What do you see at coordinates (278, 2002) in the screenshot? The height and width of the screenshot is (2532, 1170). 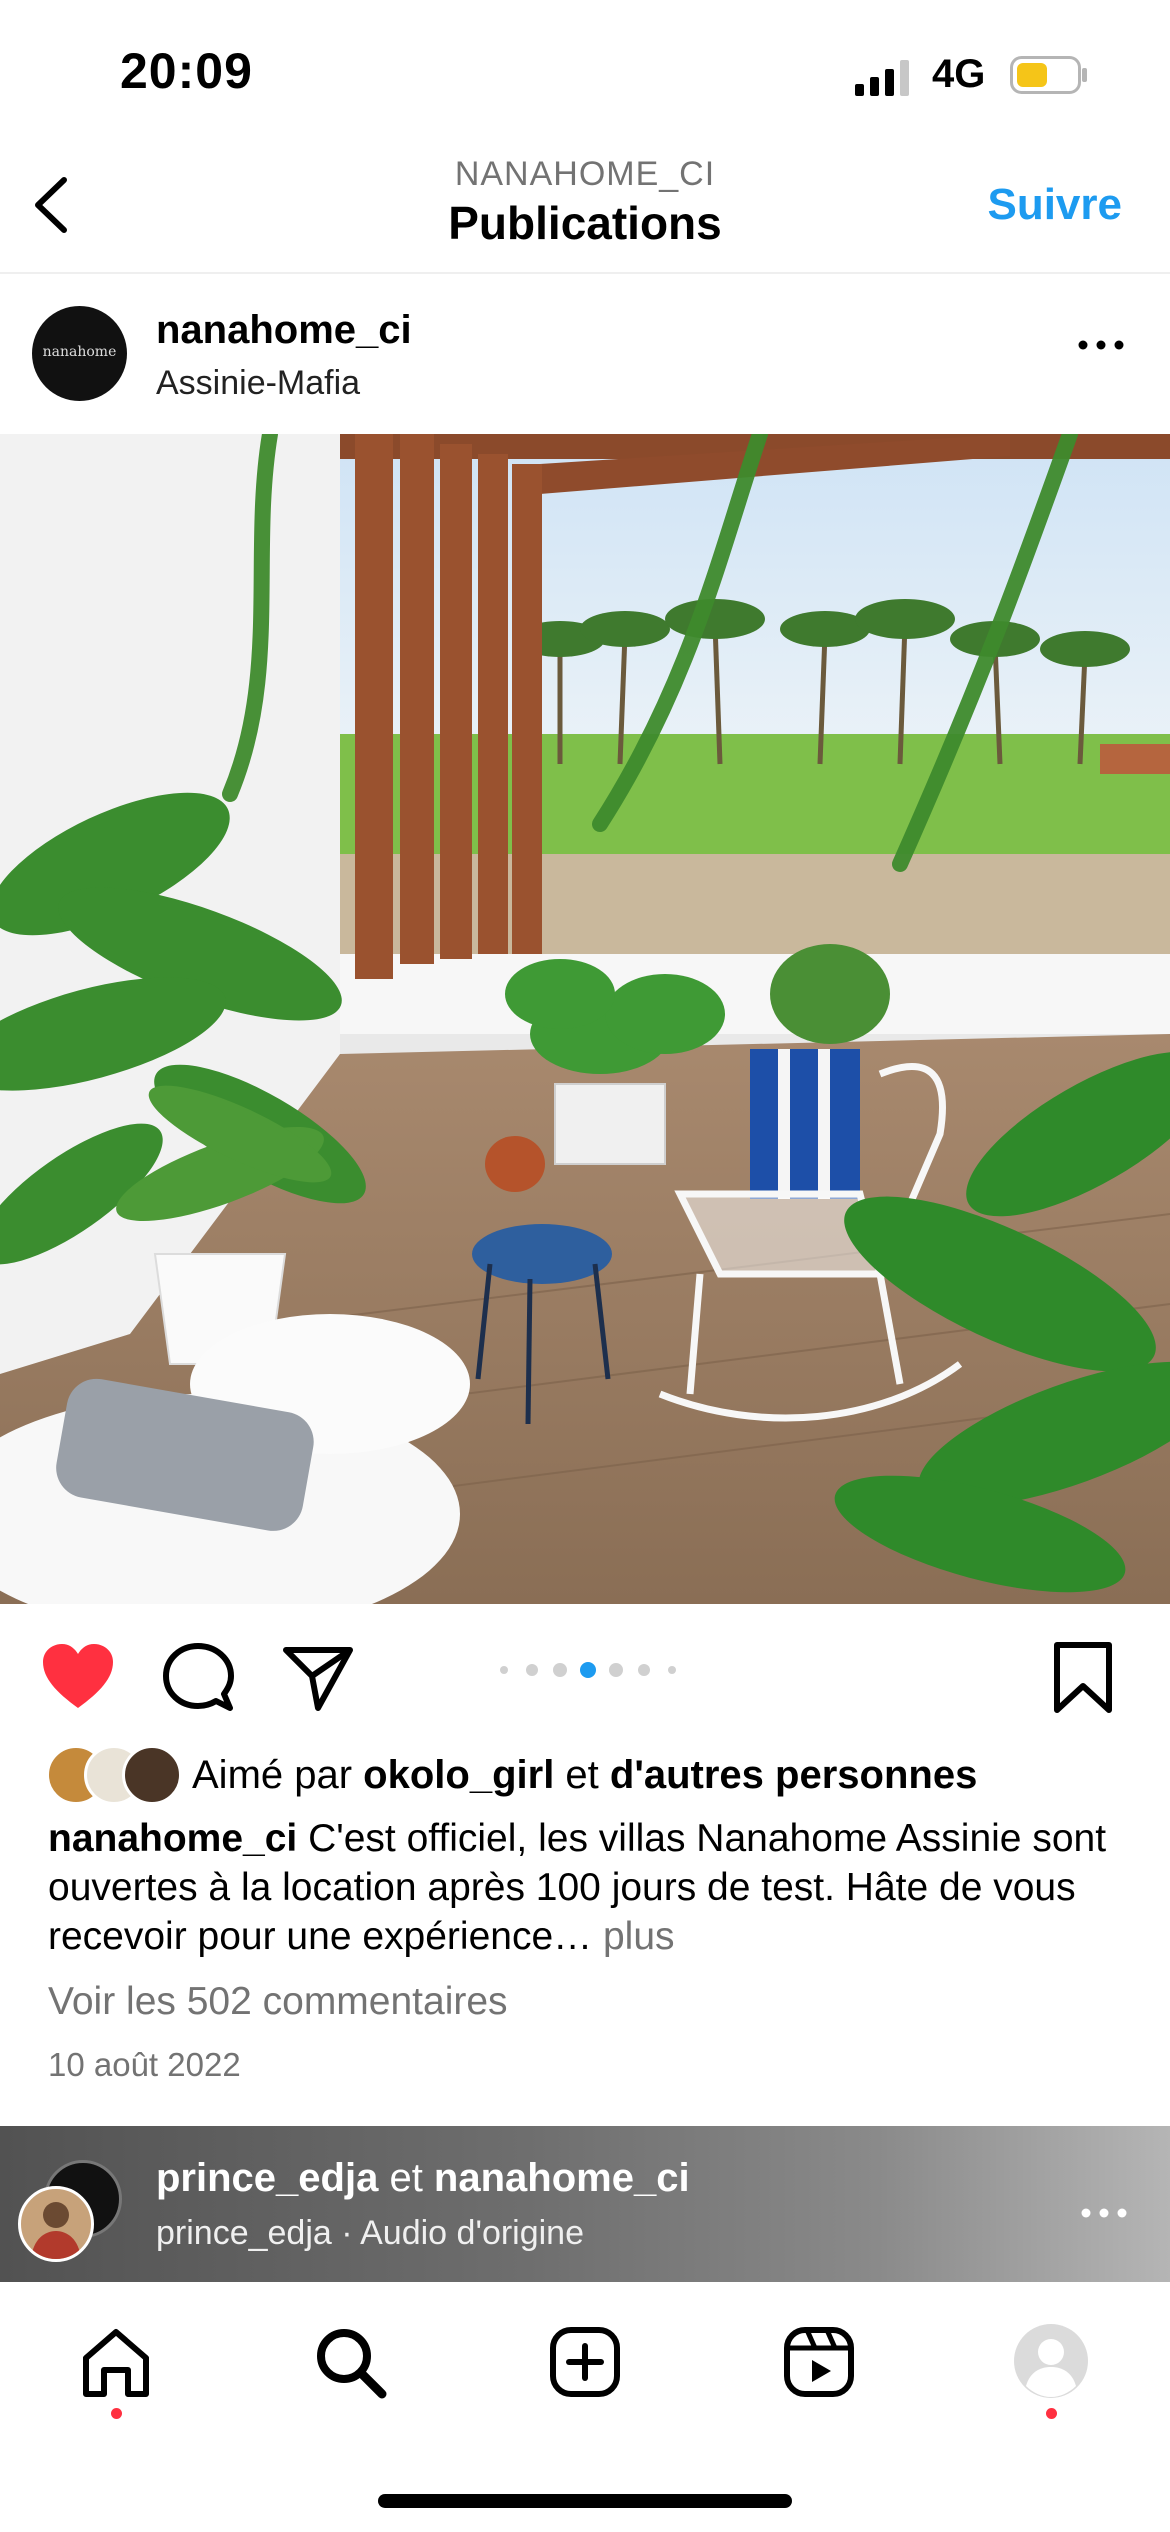 I see `view-comments-link: Voir les 502 commentaires` at bounding box center [278, 2002].